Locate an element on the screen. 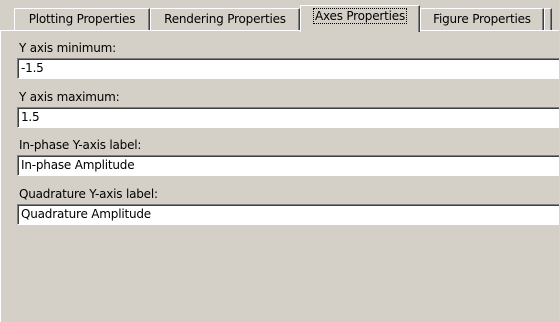 The height and width of the screenshot is (322, 559). panel-border-top is located at coordinates (279, 30).